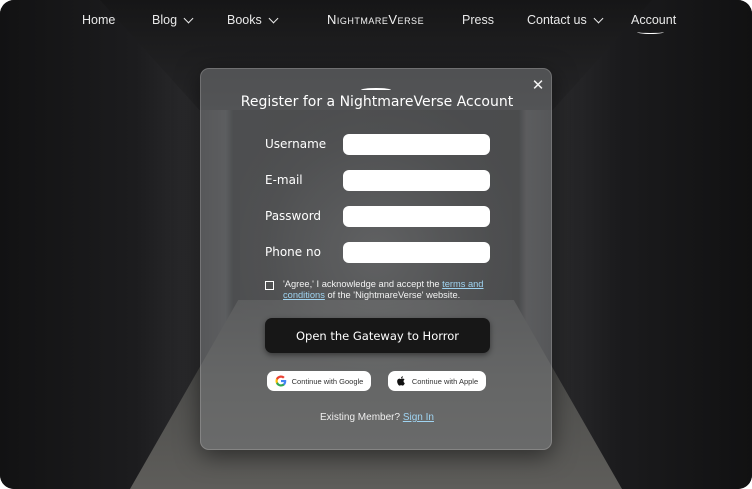  What do you see at coordinates (280, 381) in the screenshot?
I see `google-icon` at bounding box center [280, 381].